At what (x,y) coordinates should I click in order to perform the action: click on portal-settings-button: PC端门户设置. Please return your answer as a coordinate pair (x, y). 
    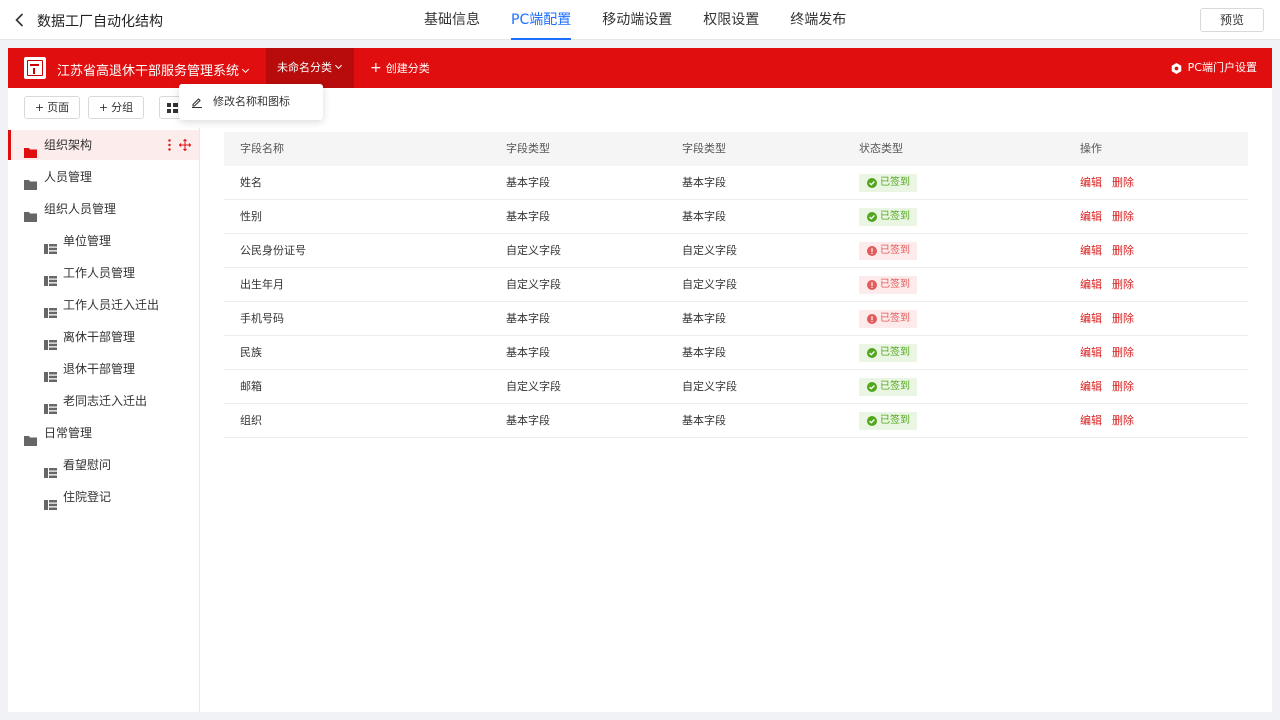
    Looking at the image, I should click on (1214, 68).